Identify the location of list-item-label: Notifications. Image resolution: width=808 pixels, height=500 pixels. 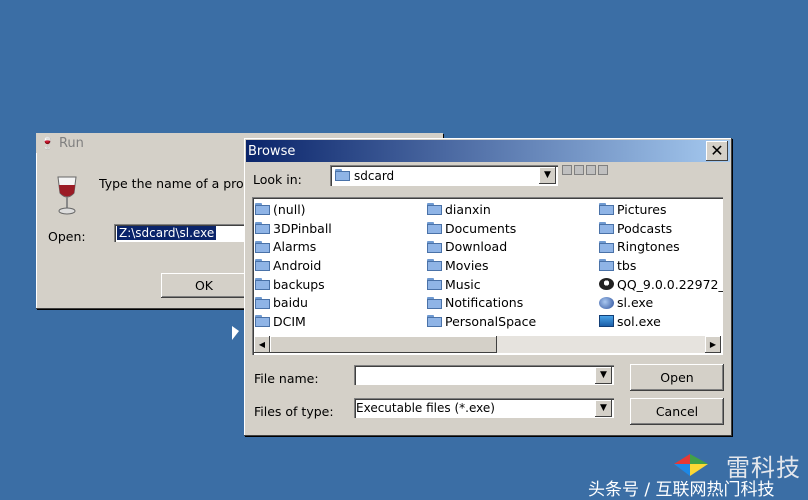
(484, 303).